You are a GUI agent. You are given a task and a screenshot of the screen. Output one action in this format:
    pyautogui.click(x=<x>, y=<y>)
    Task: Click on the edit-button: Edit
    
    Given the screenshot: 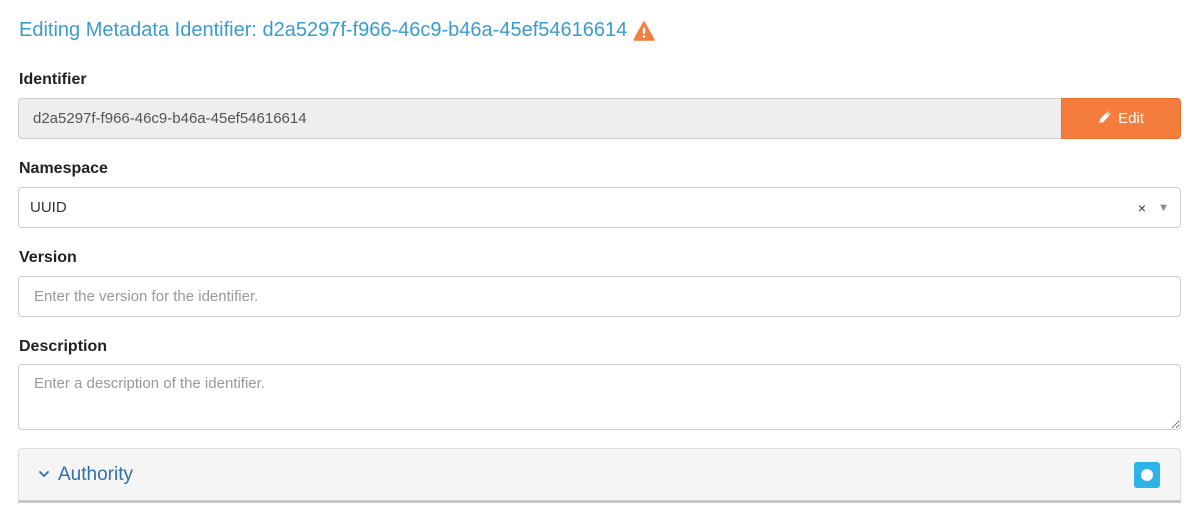 What is the action you would take?
    pyautogui.click(x=1121, y=118)
    